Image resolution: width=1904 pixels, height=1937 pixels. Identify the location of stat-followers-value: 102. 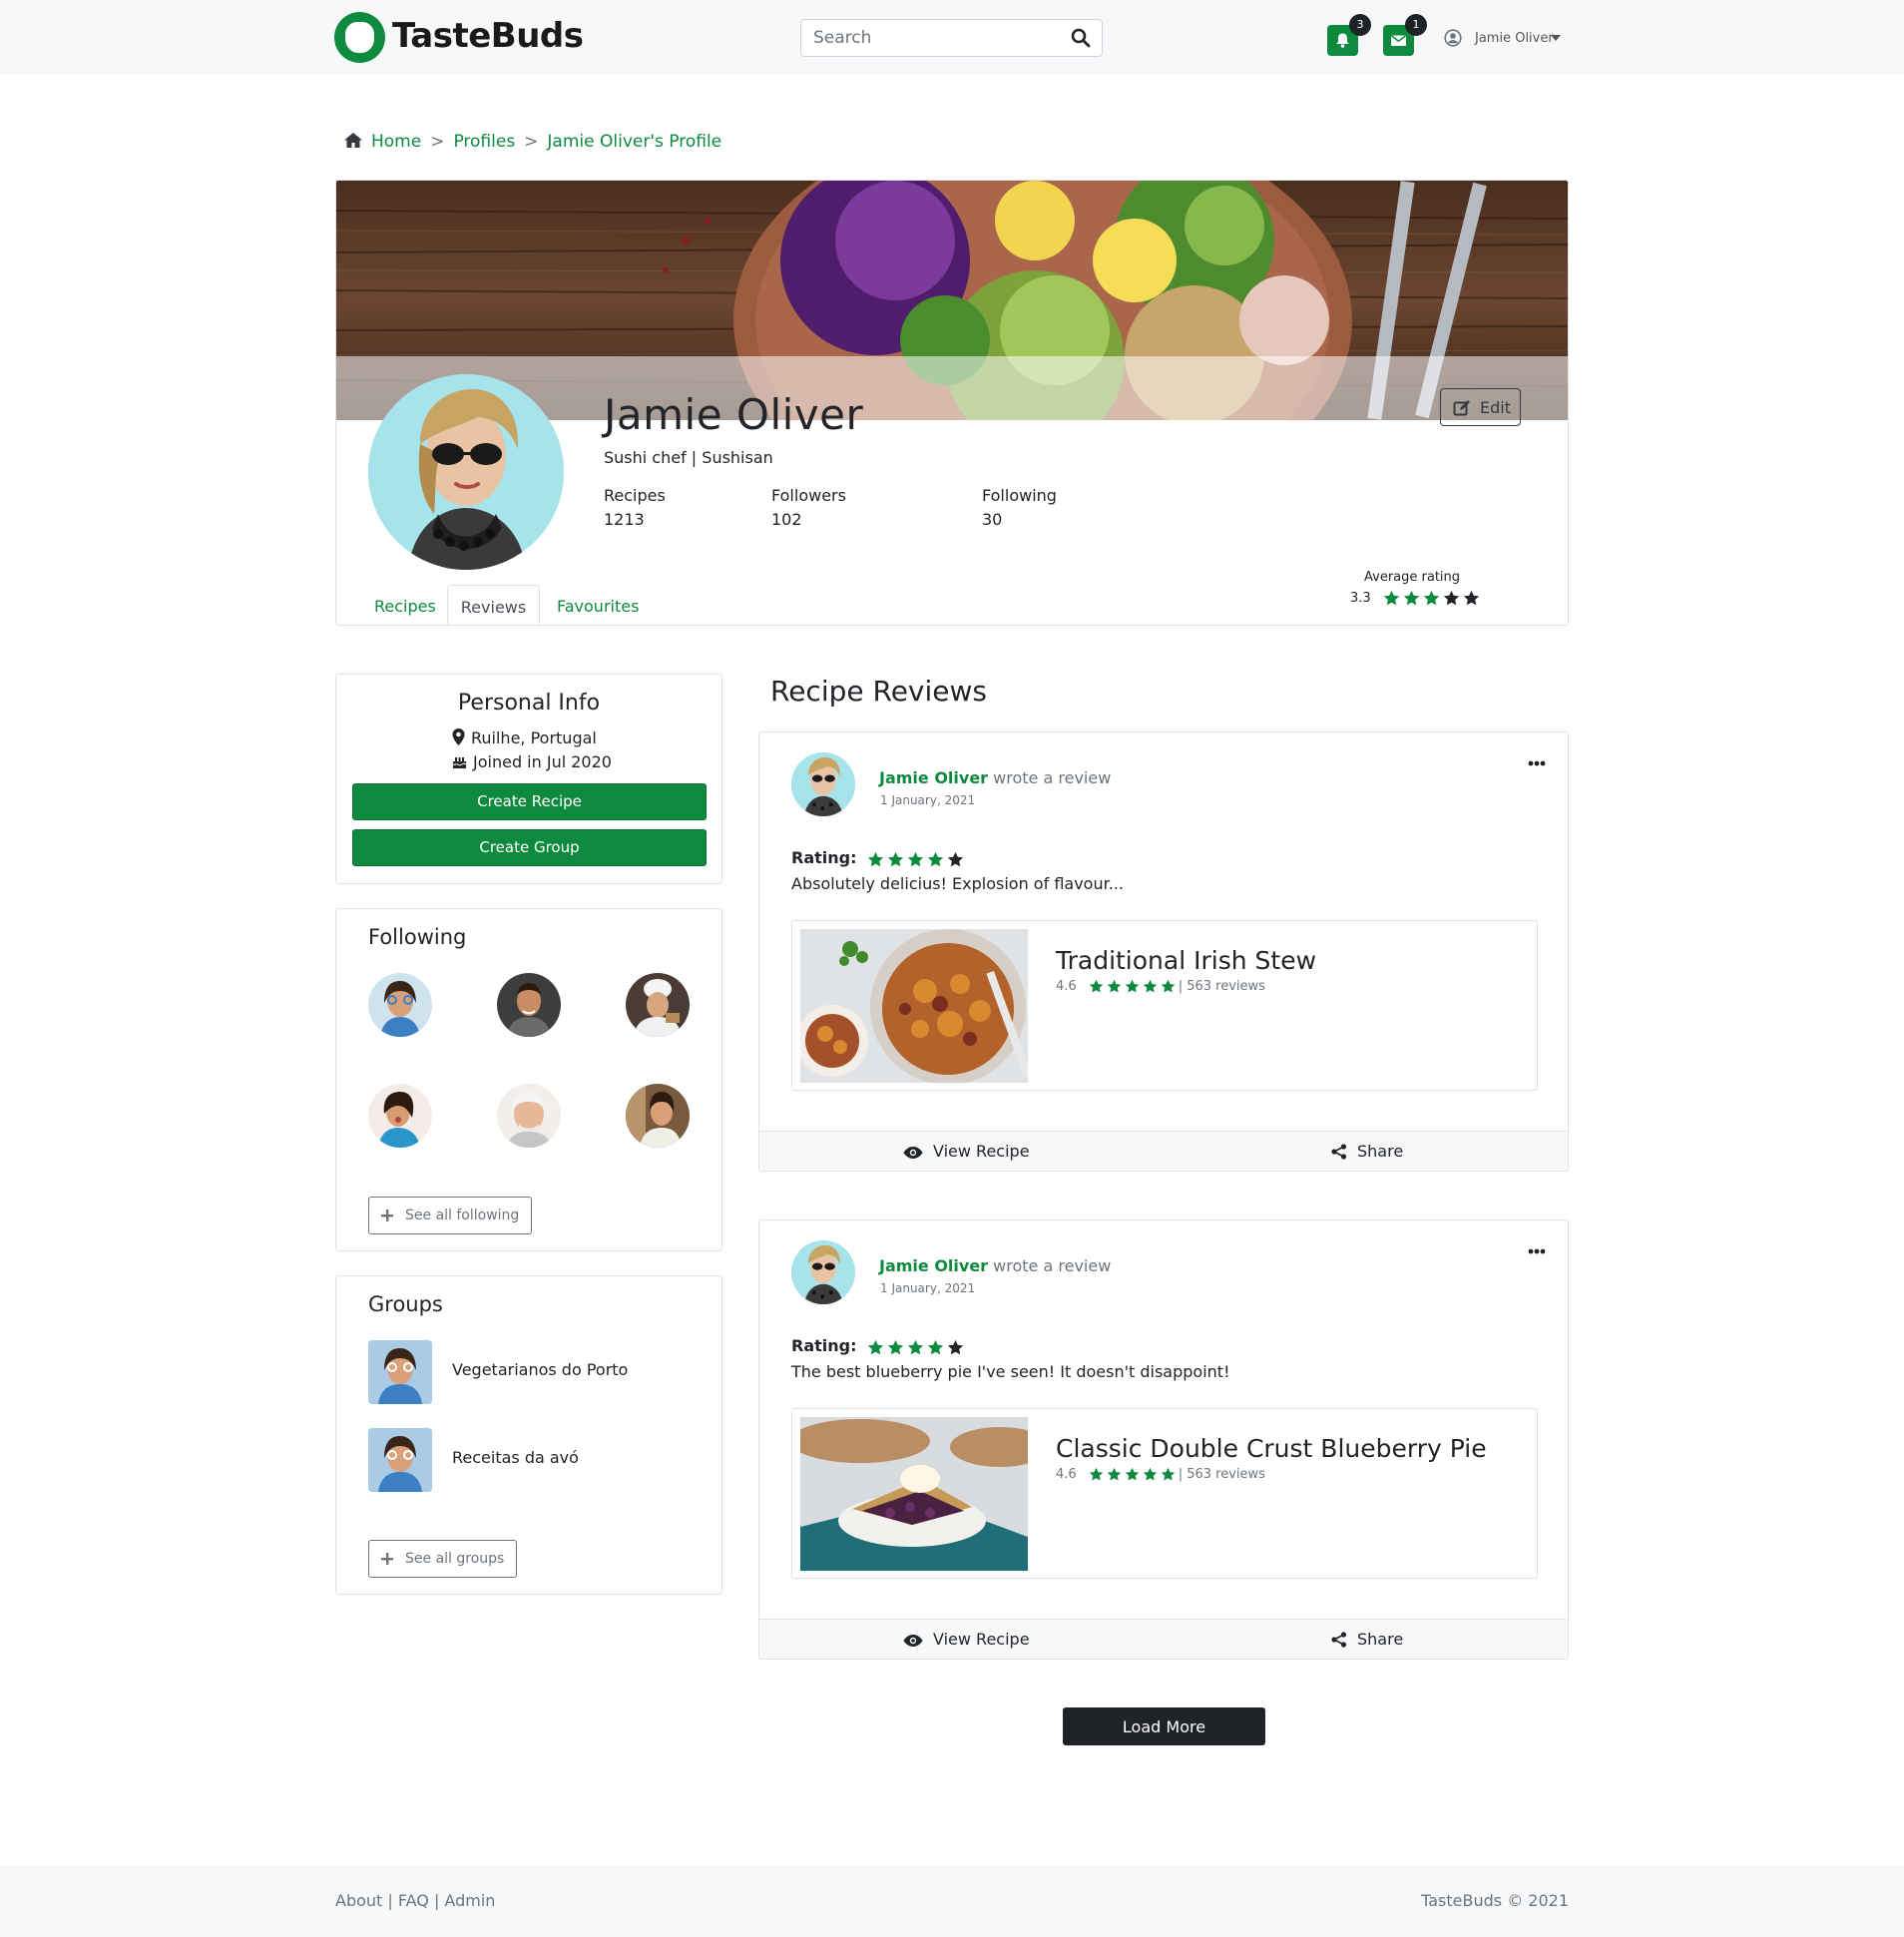
(786, 519).